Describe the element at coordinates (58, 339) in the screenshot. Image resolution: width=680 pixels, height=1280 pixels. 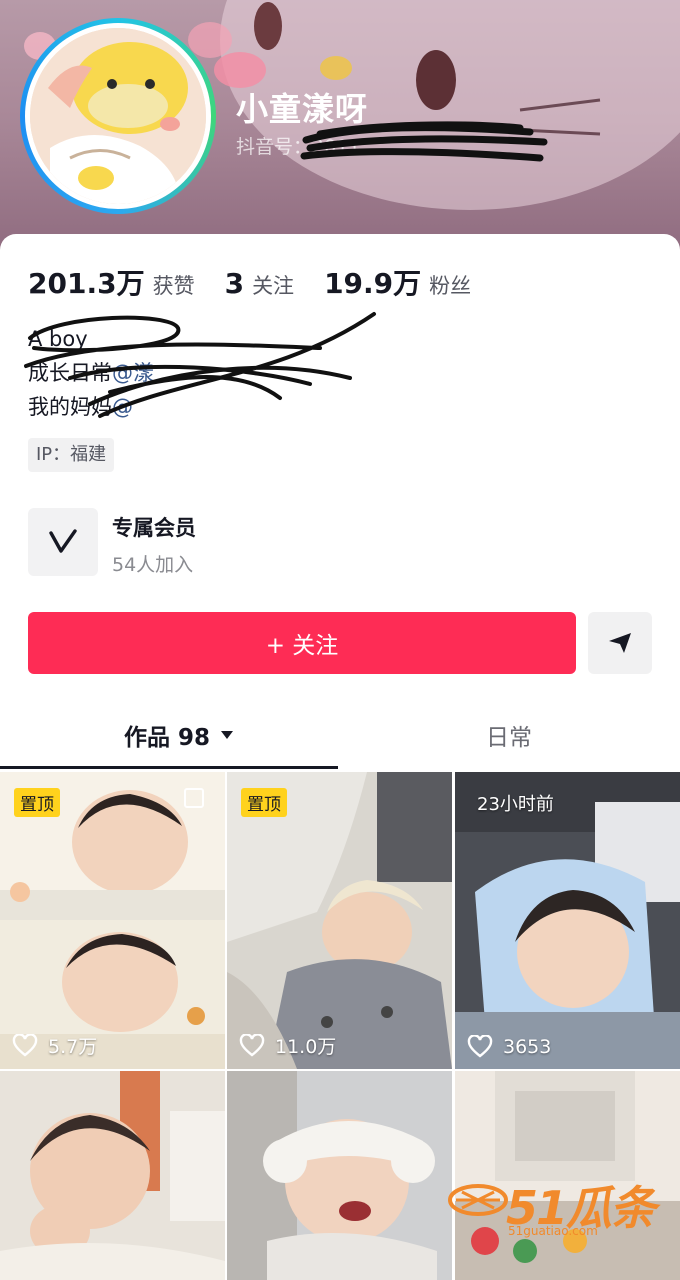
I see `bio-line-1: A boy` at that location.